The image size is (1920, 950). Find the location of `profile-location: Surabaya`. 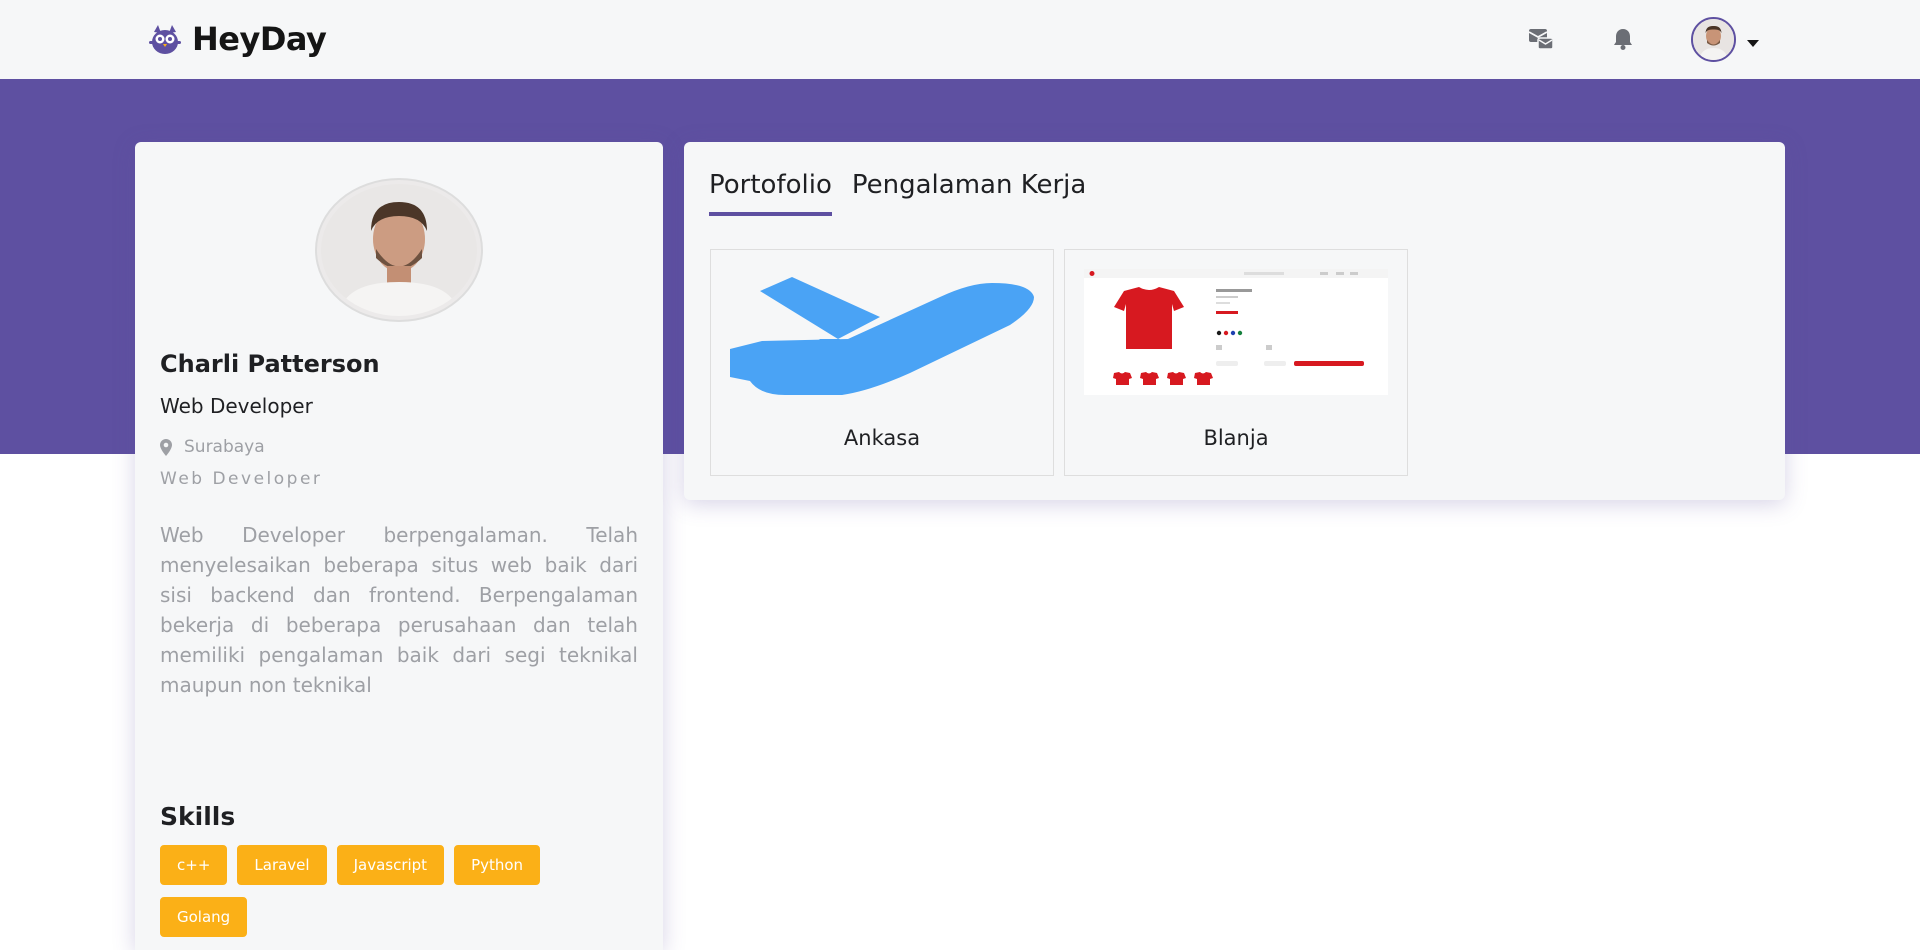

profile-location: Surabaya is located at coordinates (212, 447).